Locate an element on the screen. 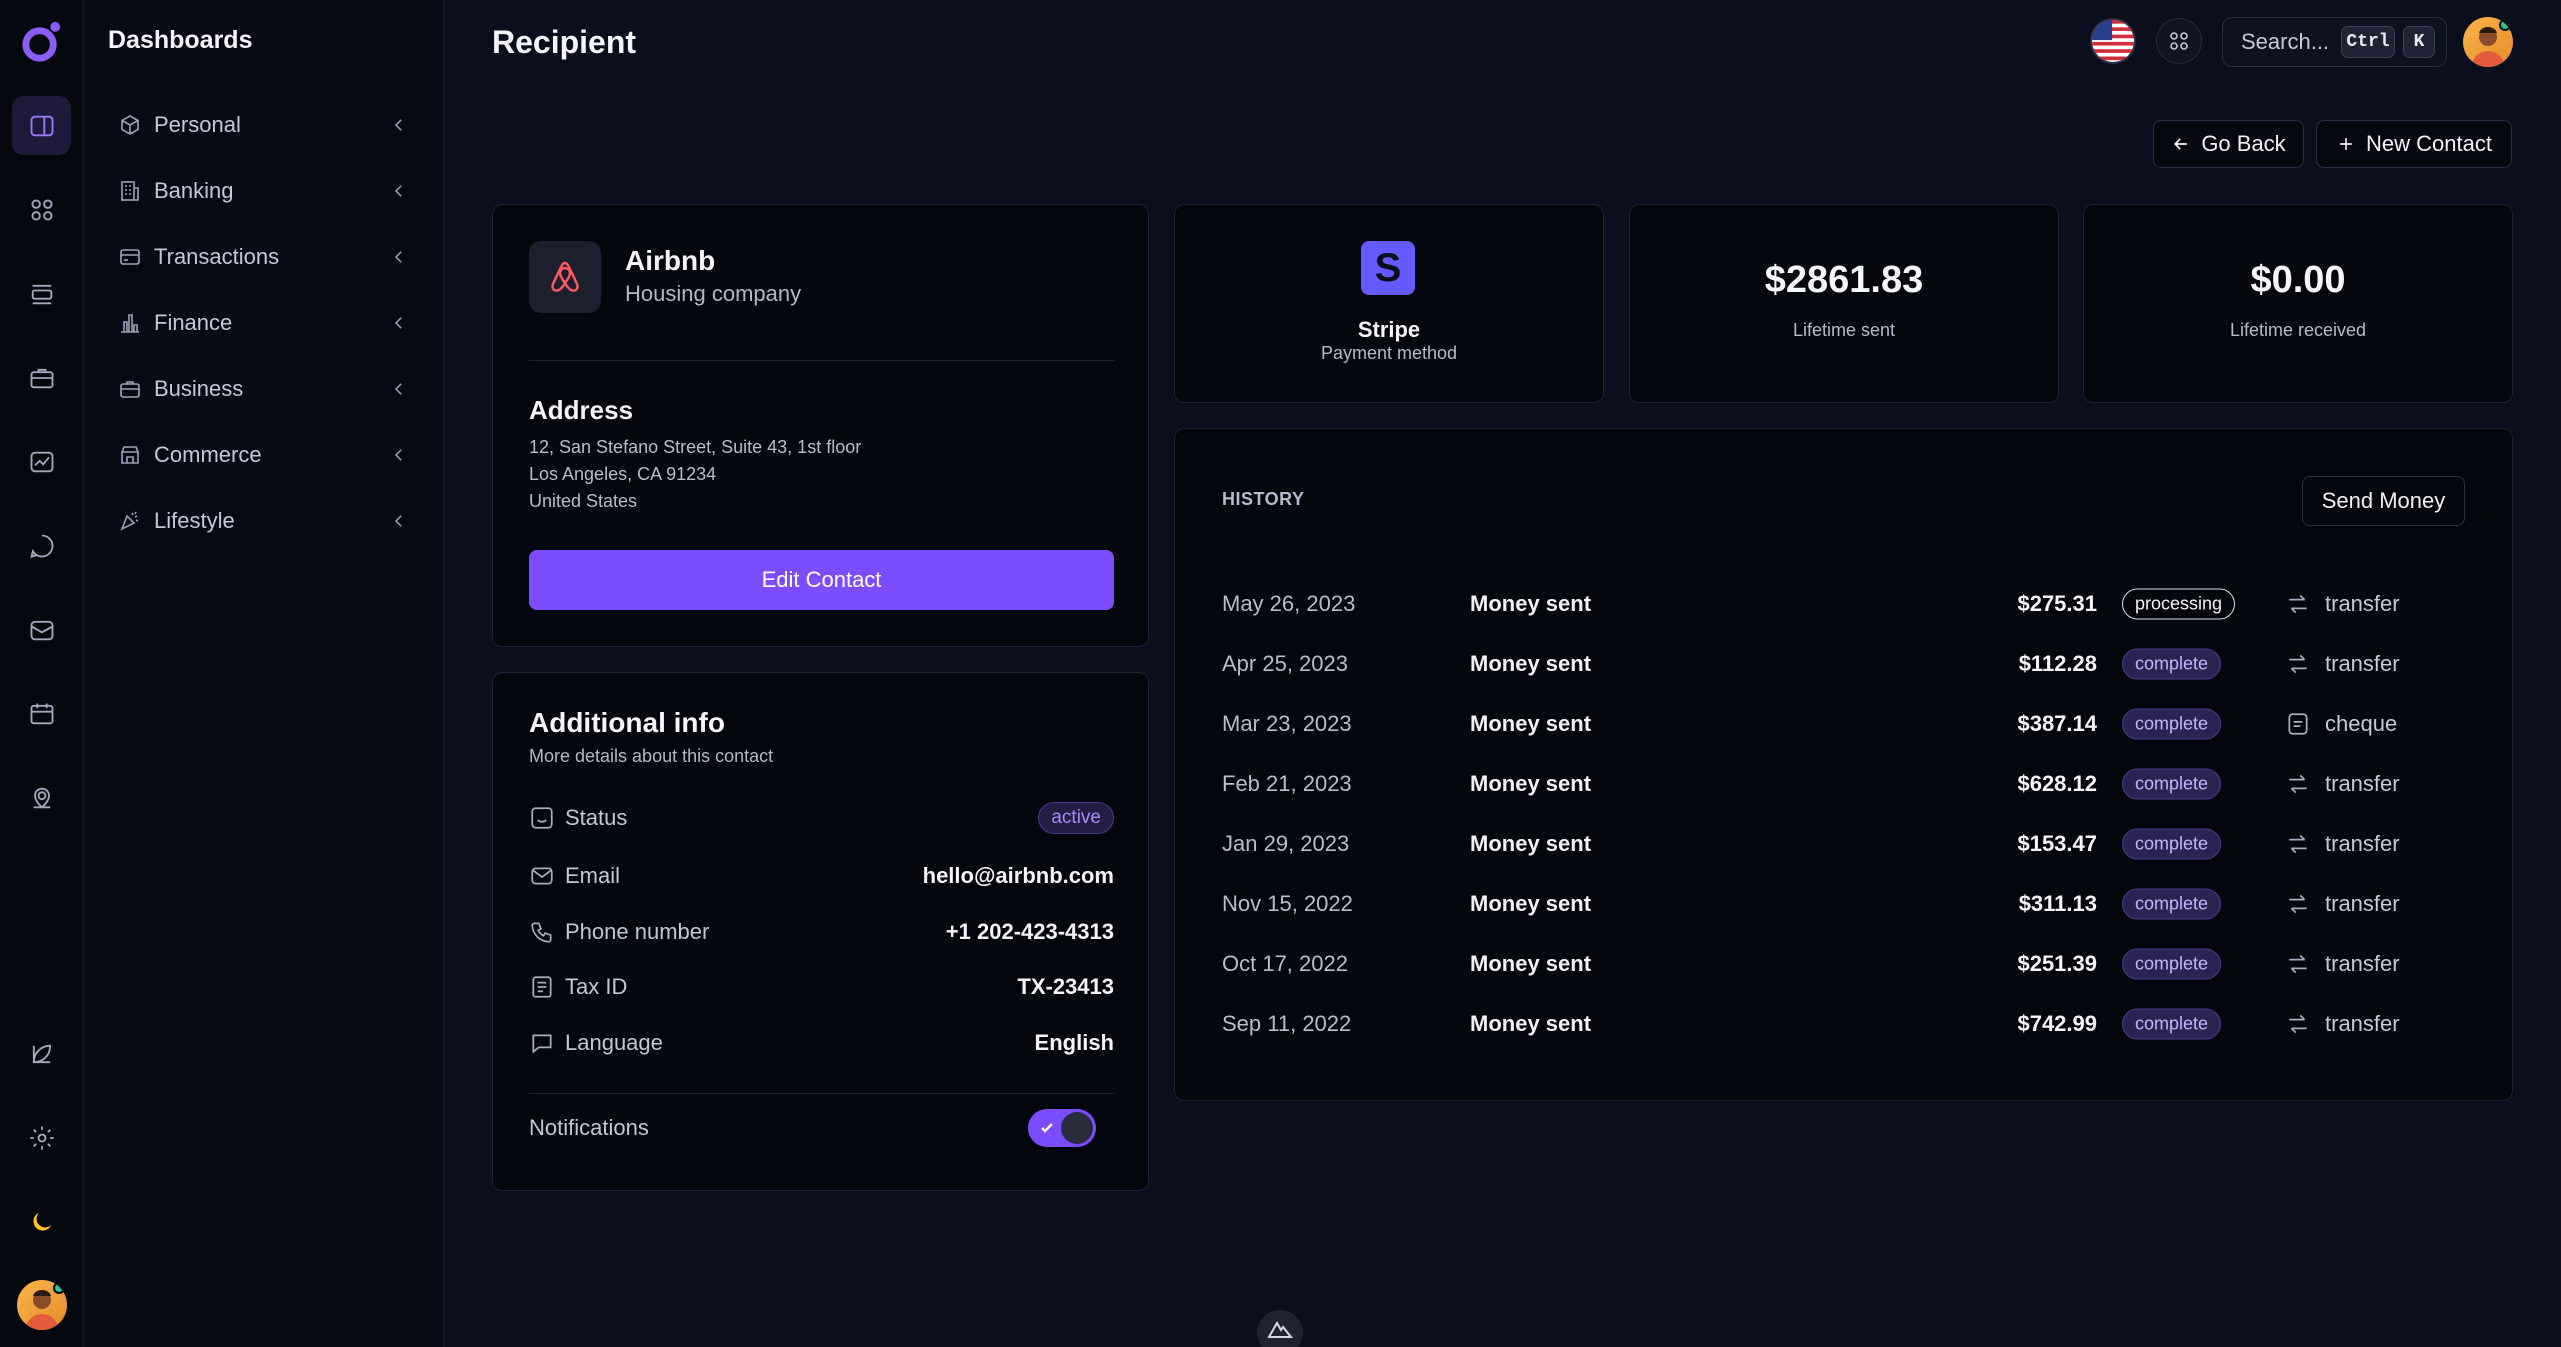  smile-icon is located at coordinates (542, 818).